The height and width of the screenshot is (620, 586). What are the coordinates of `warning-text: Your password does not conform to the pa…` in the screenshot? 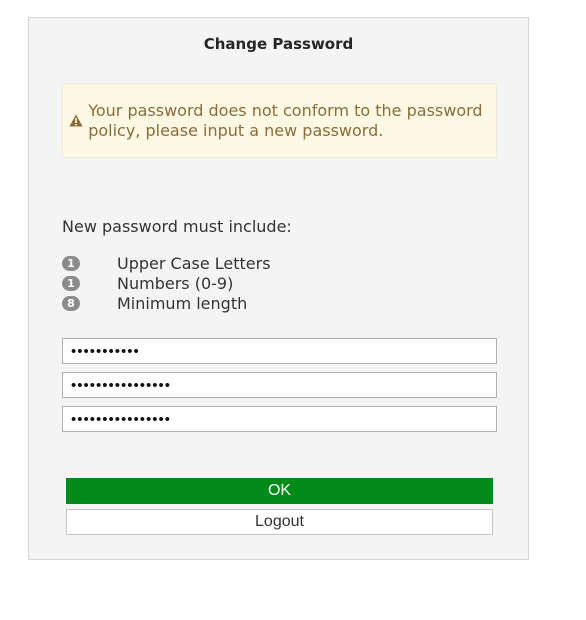 It's located at (285, 120).